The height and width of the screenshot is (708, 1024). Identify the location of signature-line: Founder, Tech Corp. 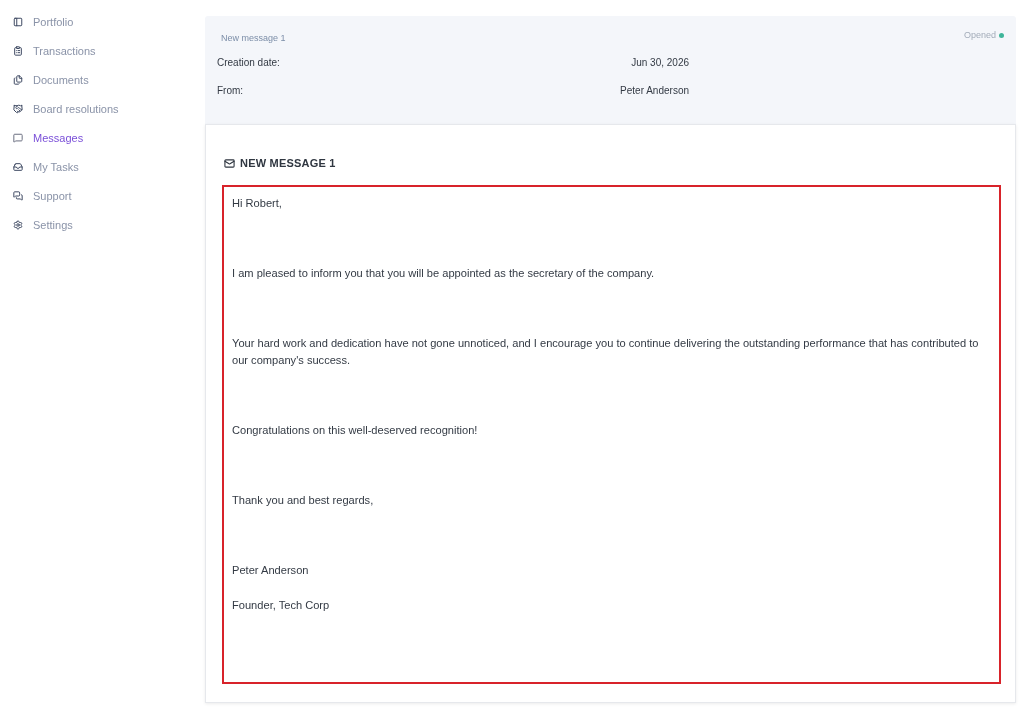
(281, 605).